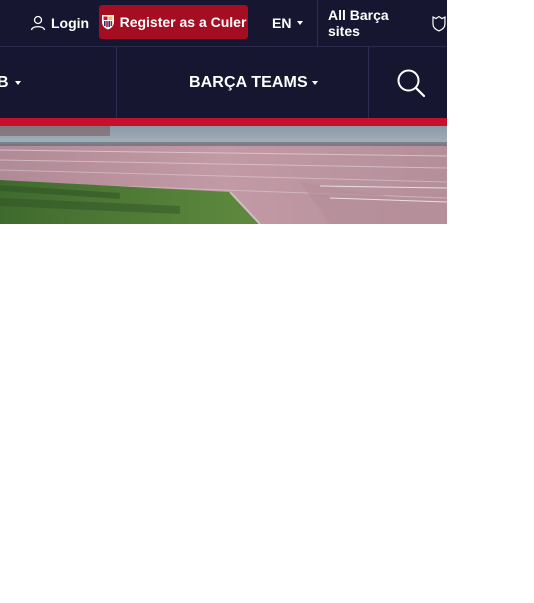 This screenshot has width=534, height=603. I want to click on nav-item-label: B, so click(4, 82).